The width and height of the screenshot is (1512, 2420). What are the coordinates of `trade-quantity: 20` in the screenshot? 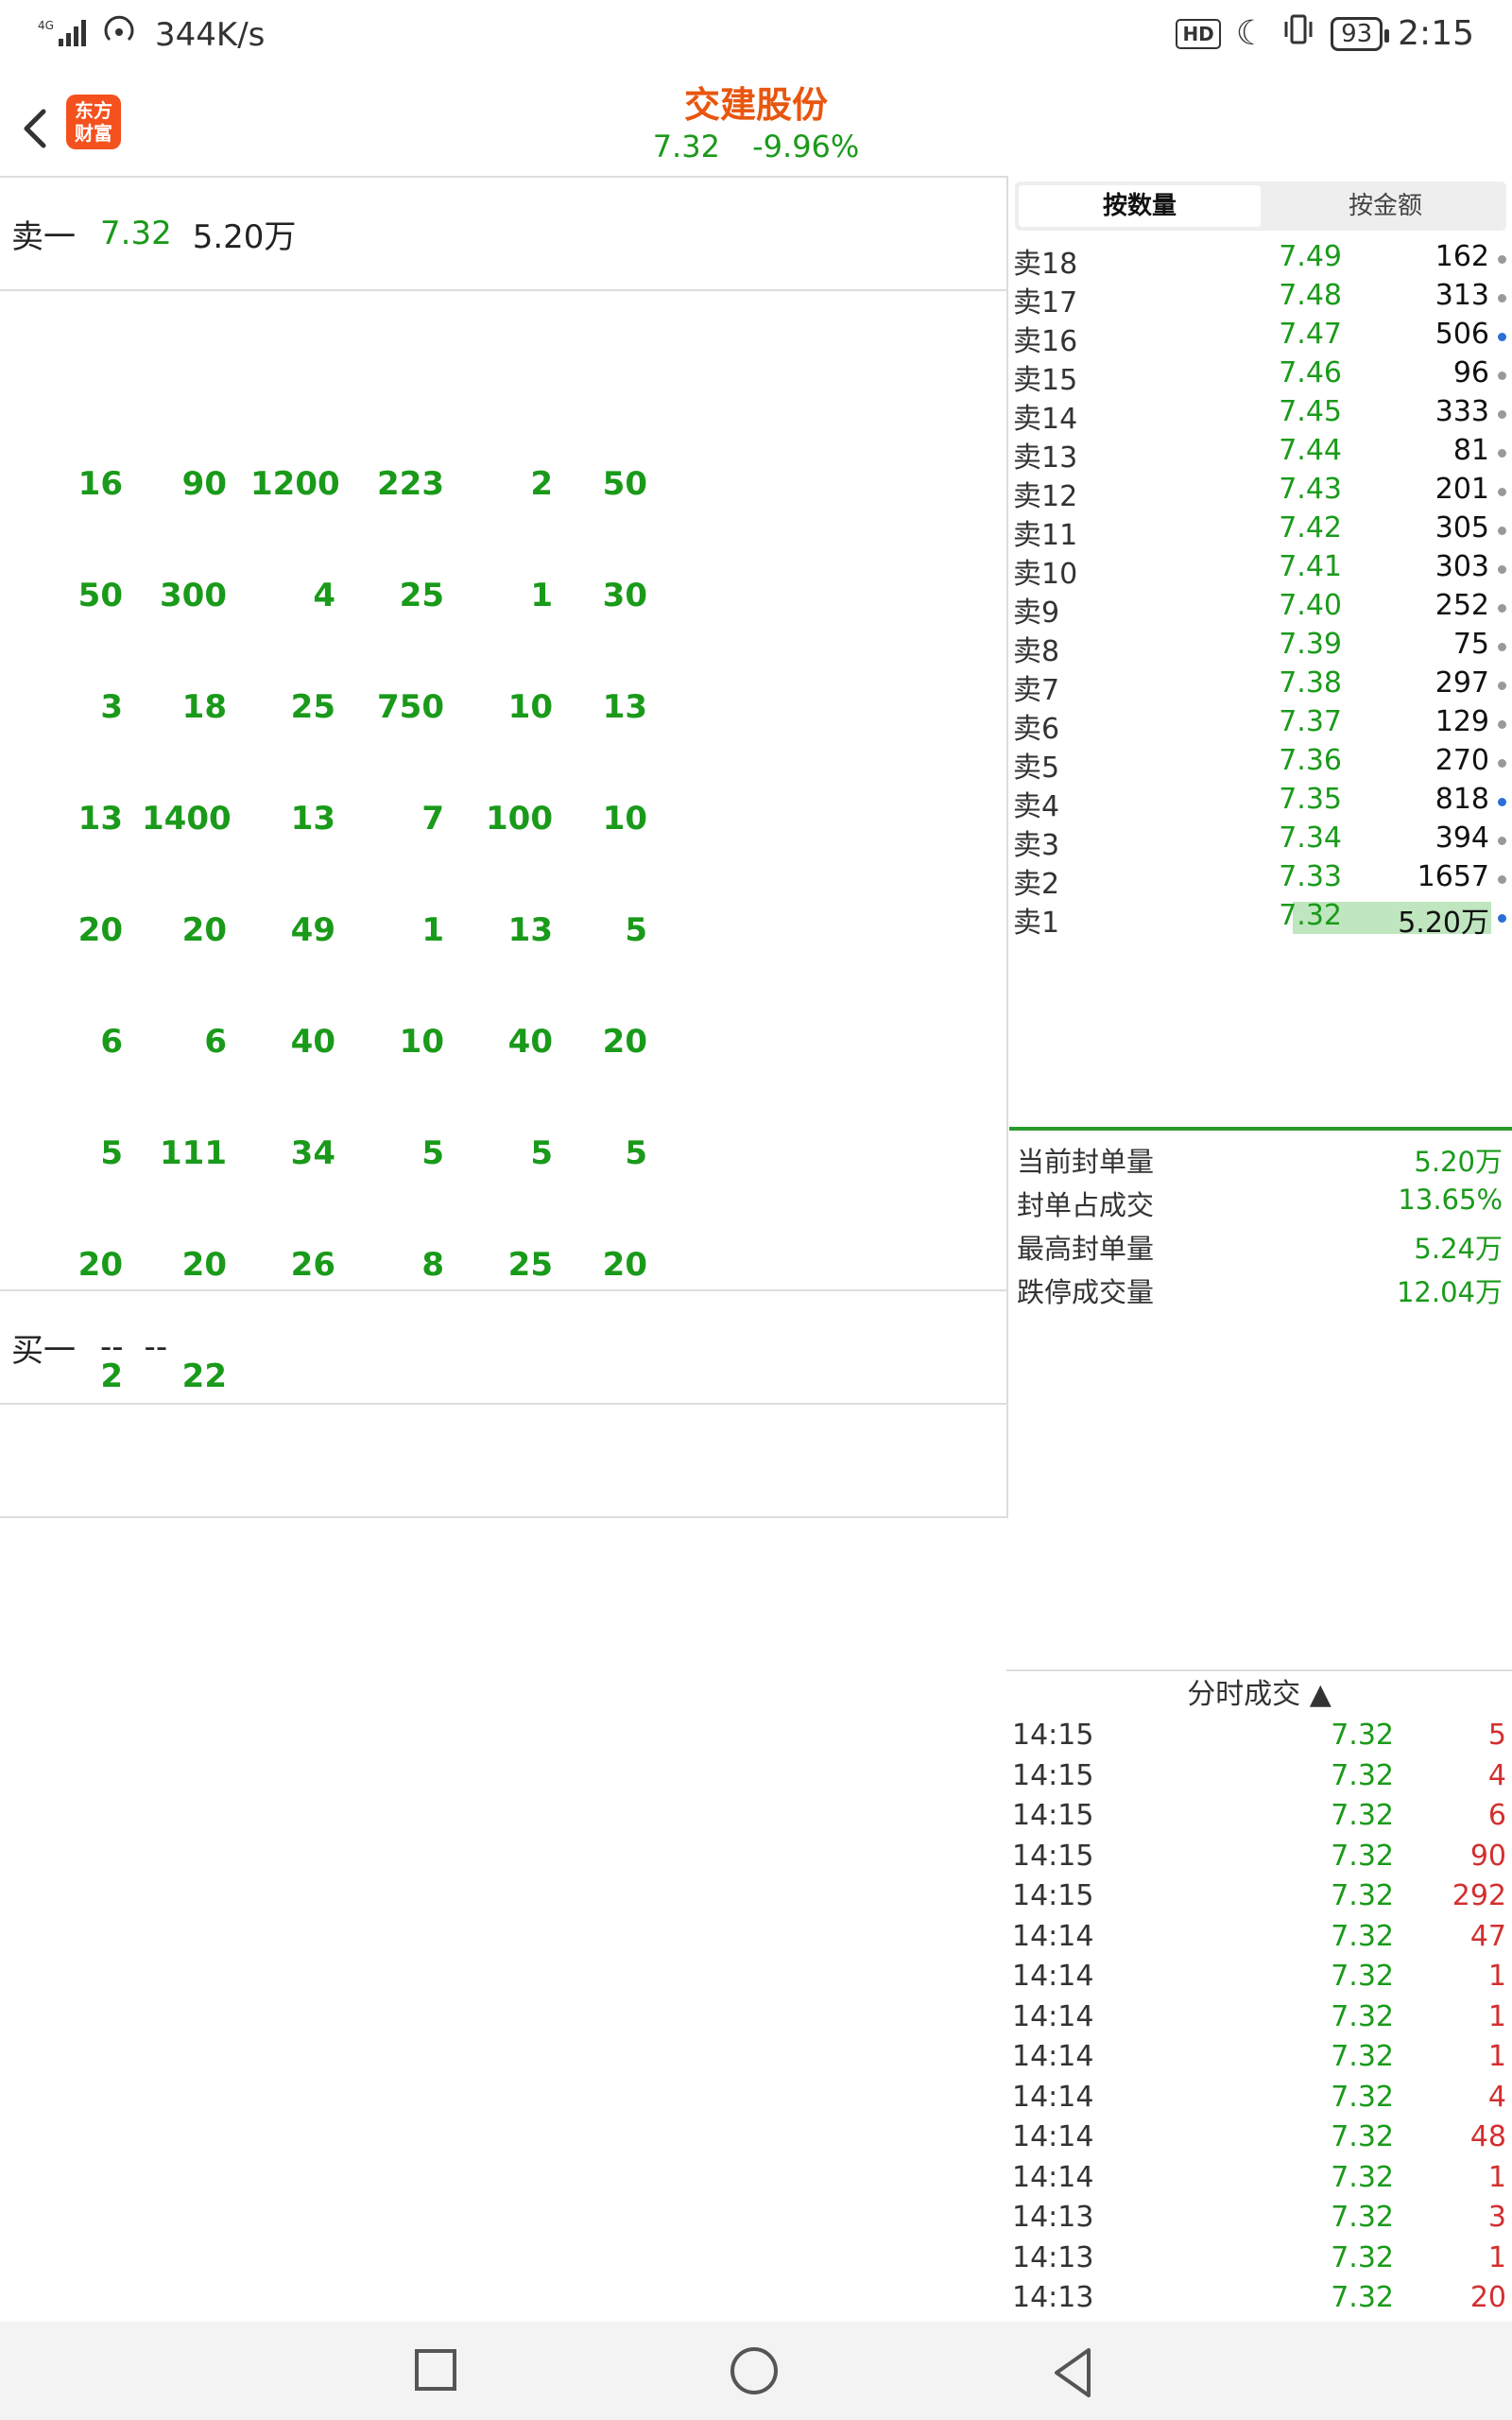 It's located at (1487, 2297).